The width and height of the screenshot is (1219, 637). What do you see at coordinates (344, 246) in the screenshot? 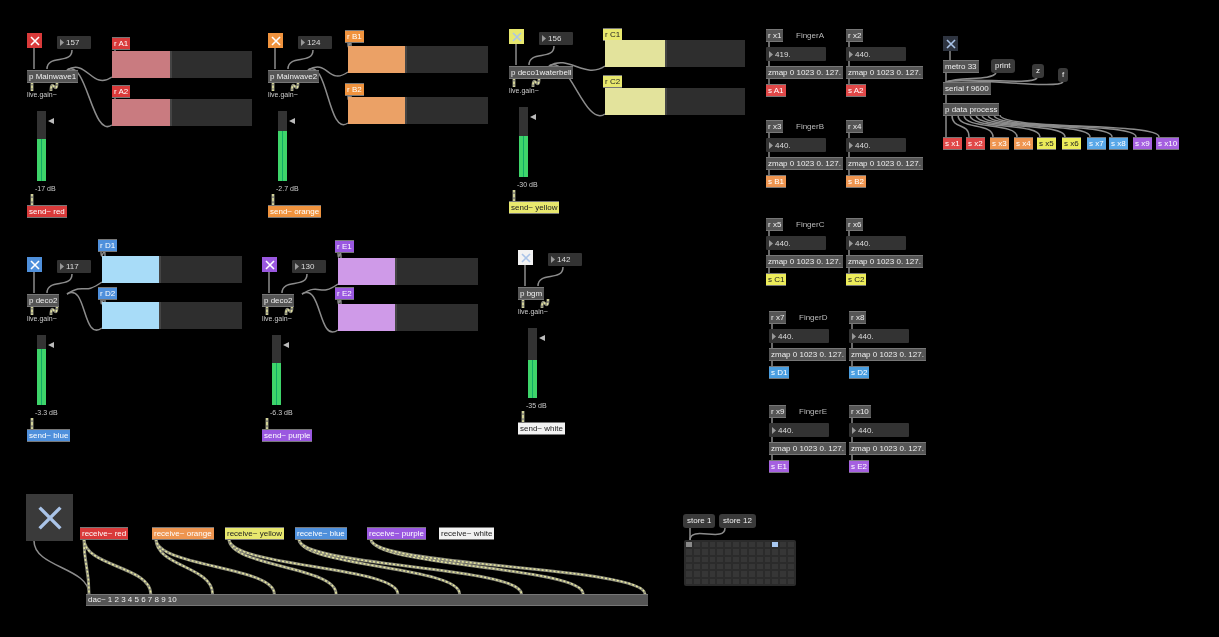
I see `receive-object: r E1` at bounding box center [344, 246].